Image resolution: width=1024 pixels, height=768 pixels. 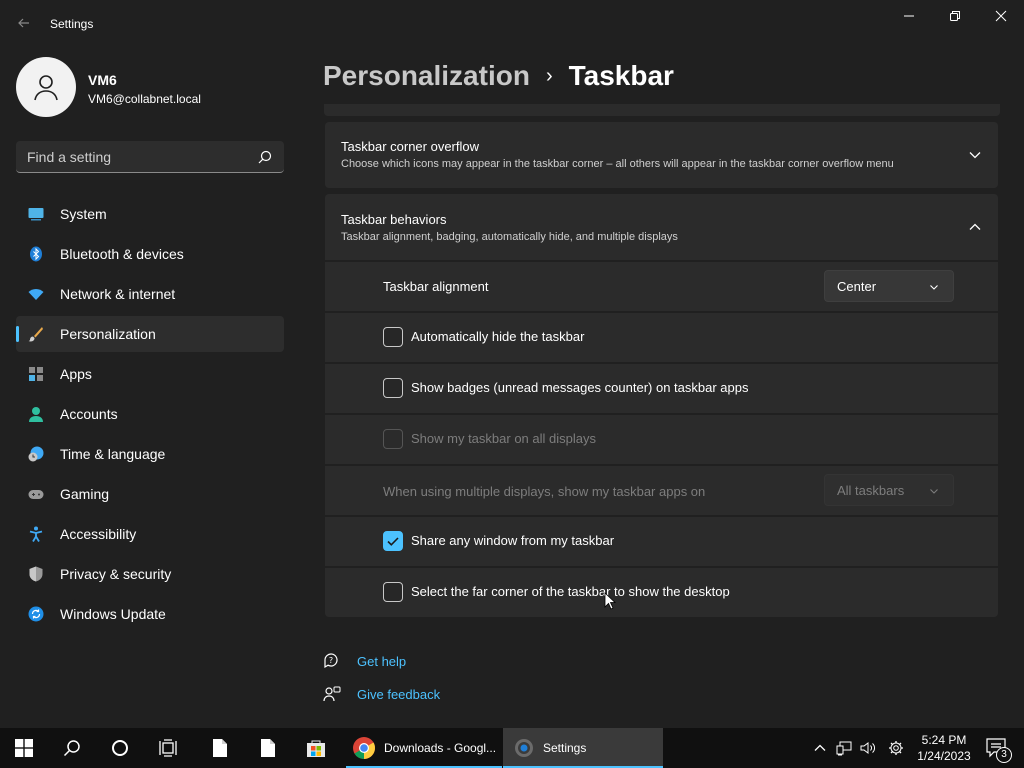 I want to click on accessibility-icon, so click(x=36, y=534).